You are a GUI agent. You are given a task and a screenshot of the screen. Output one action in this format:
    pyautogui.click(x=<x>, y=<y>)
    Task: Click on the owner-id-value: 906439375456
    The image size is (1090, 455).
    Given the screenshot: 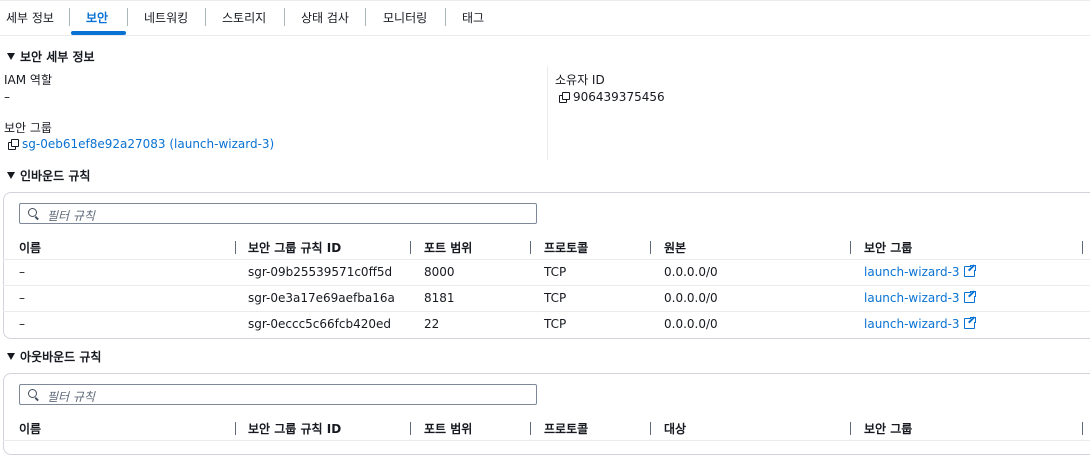 What is the action you would take?
    pyautogui.click(x=612, y=97)
    